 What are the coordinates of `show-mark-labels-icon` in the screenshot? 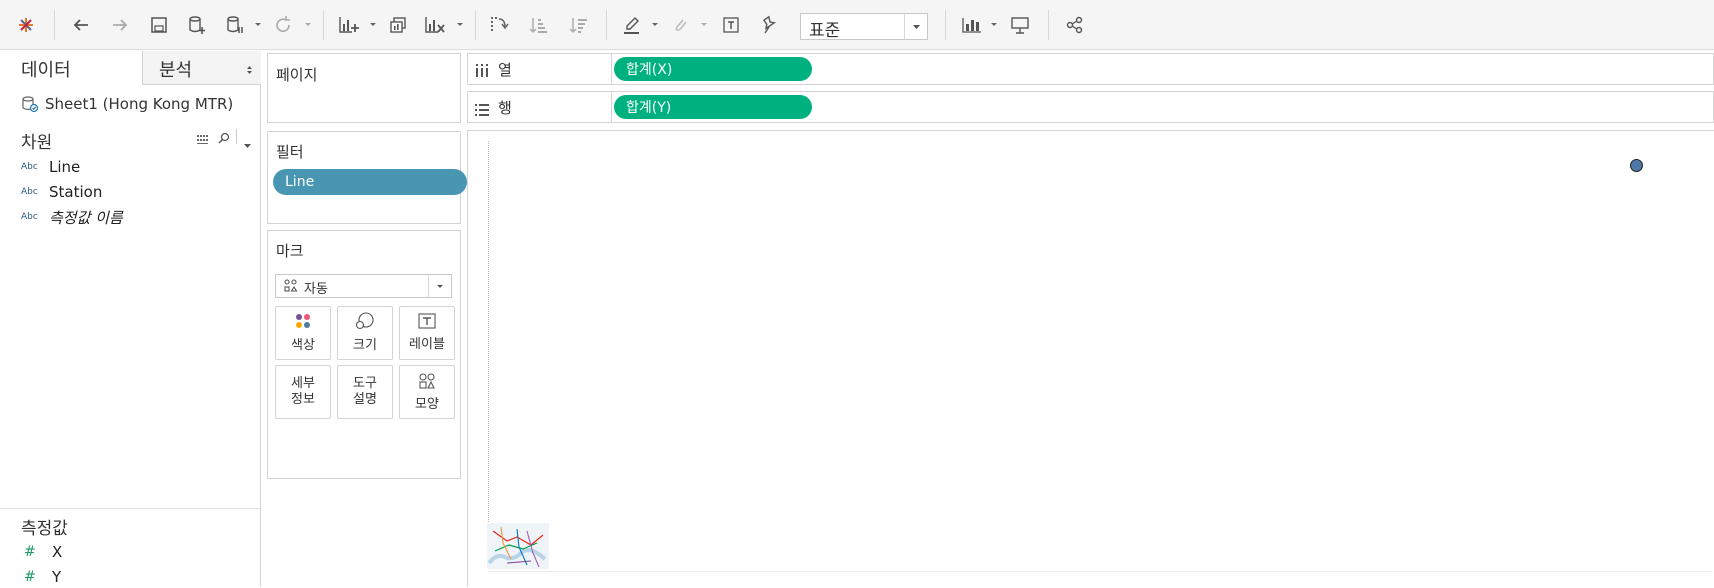 It's located at (731, 25).